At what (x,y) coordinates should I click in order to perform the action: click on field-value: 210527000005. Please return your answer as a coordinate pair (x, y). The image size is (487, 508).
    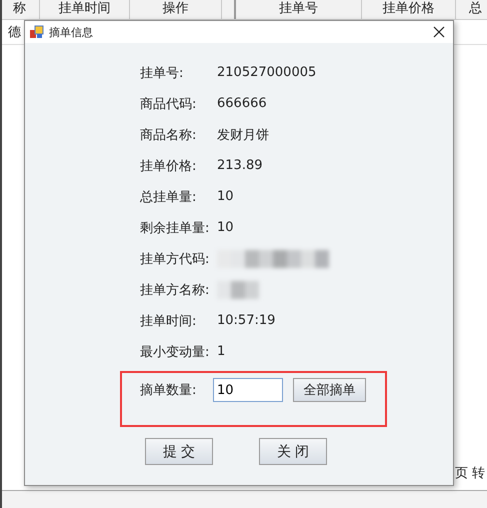
    Looking at the image, I should click on (266, 72).